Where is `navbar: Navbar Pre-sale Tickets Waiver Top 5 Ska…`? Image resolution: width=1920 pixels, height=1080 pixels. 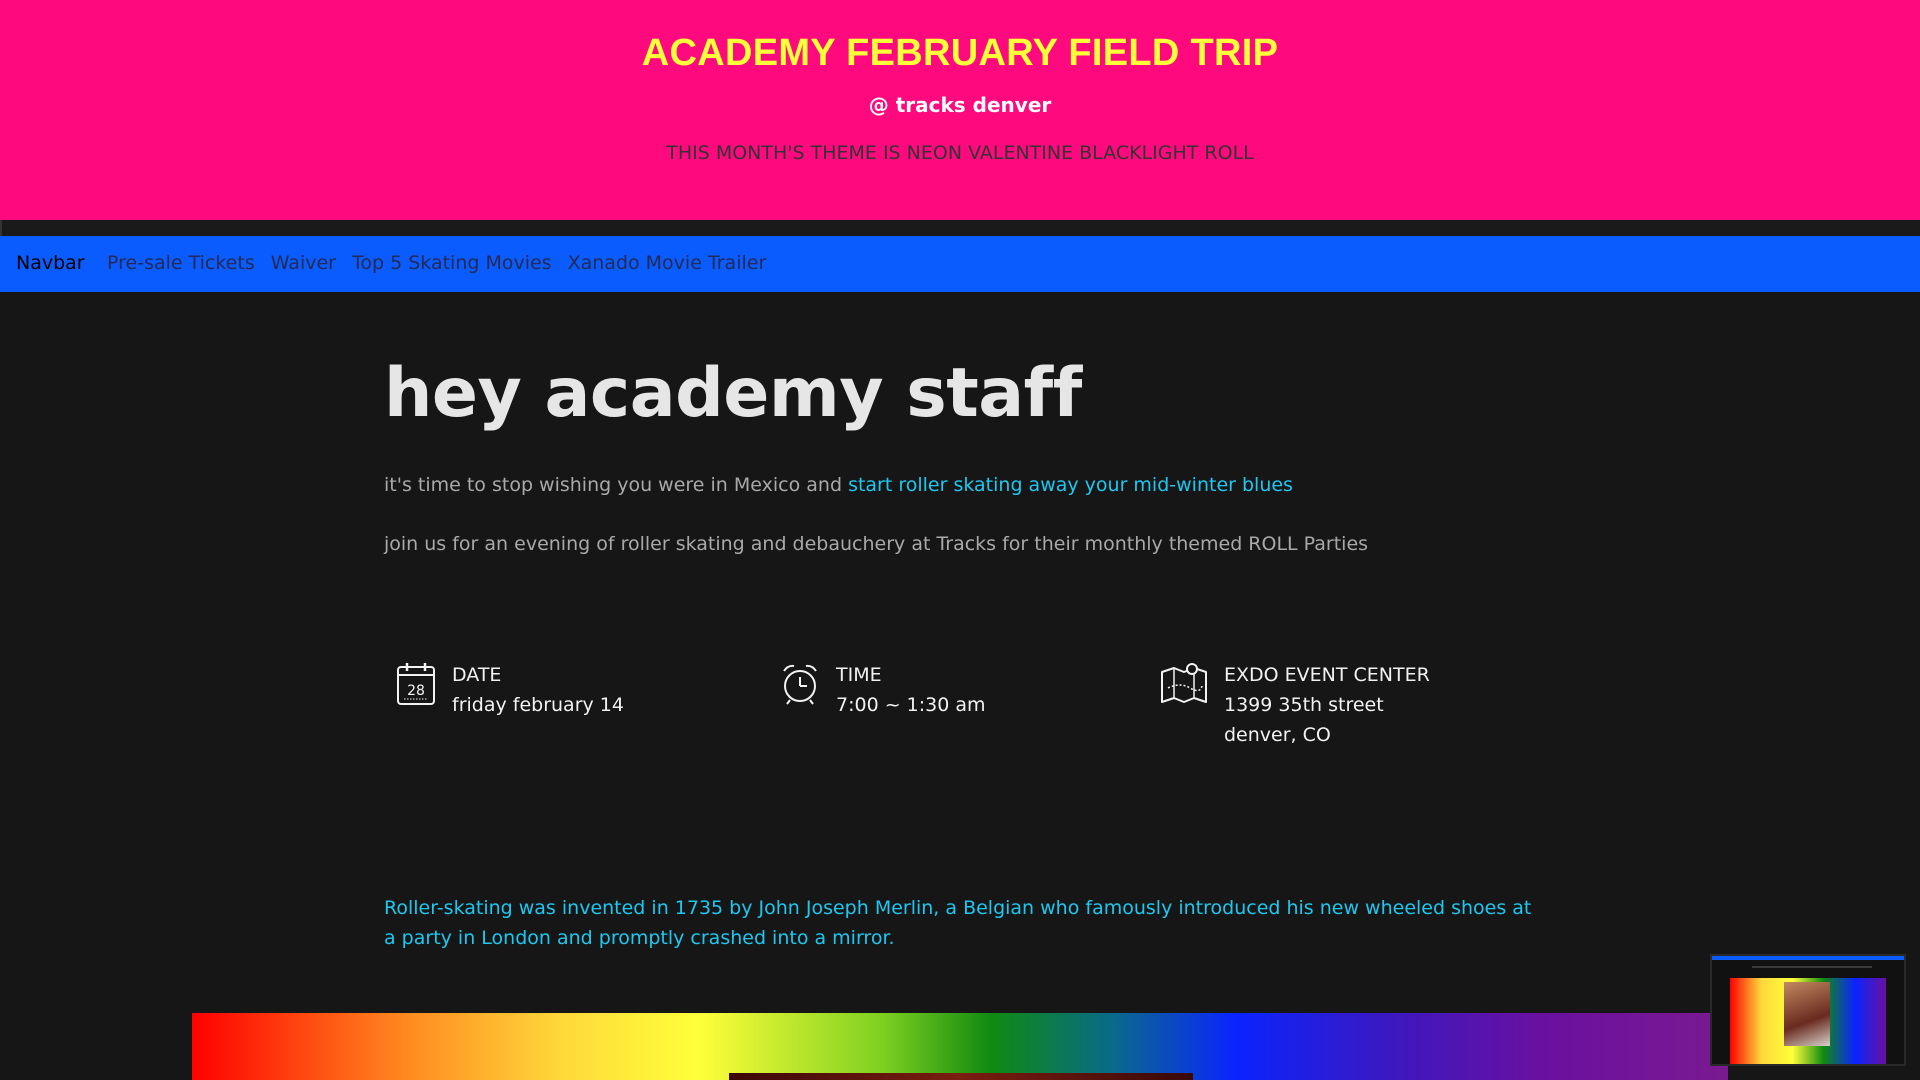 navbar: Navbar Pre-sale Tickets Waiver Top 5 Ska… is located at coordinates (960, 264).